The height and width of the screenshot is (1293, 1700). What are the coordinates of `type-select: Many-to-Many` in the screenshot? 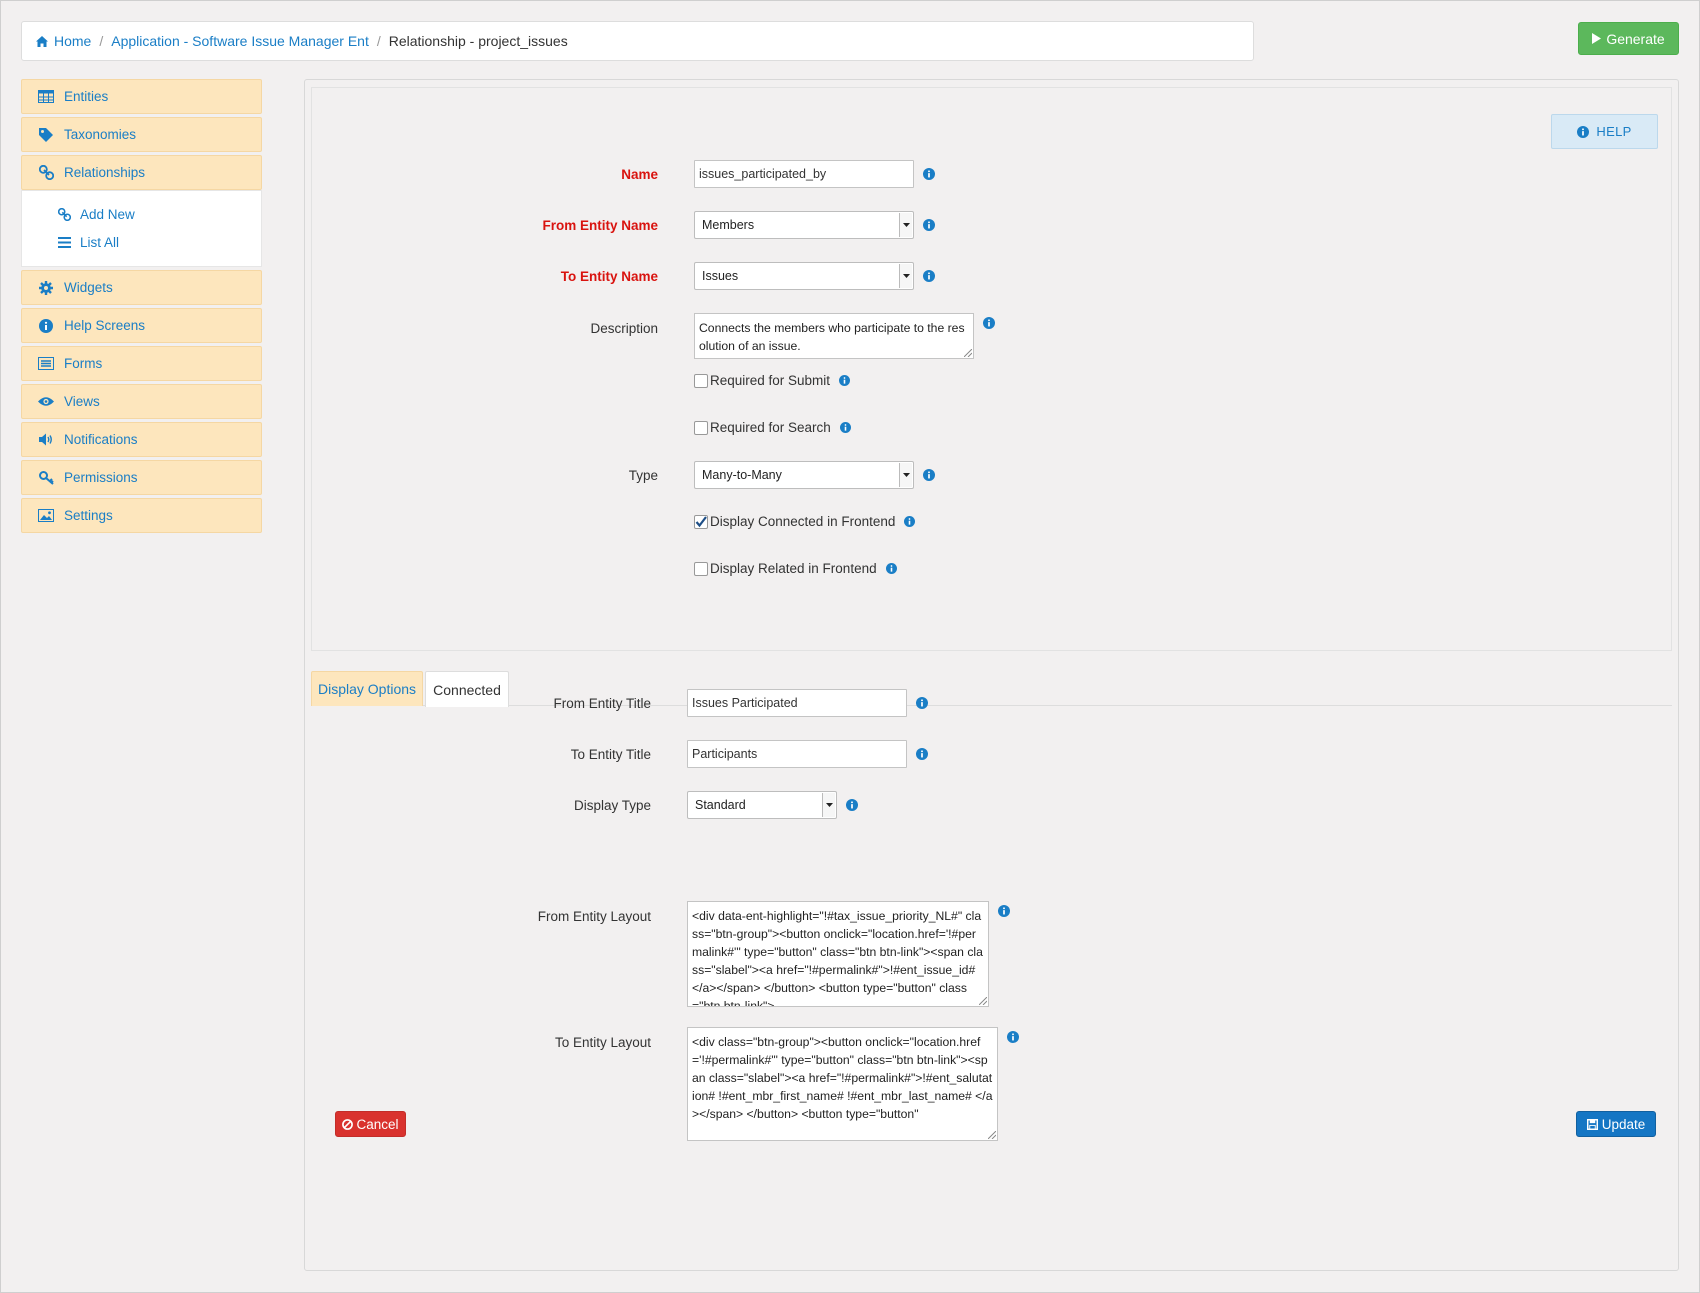 It's located at (804, 475).